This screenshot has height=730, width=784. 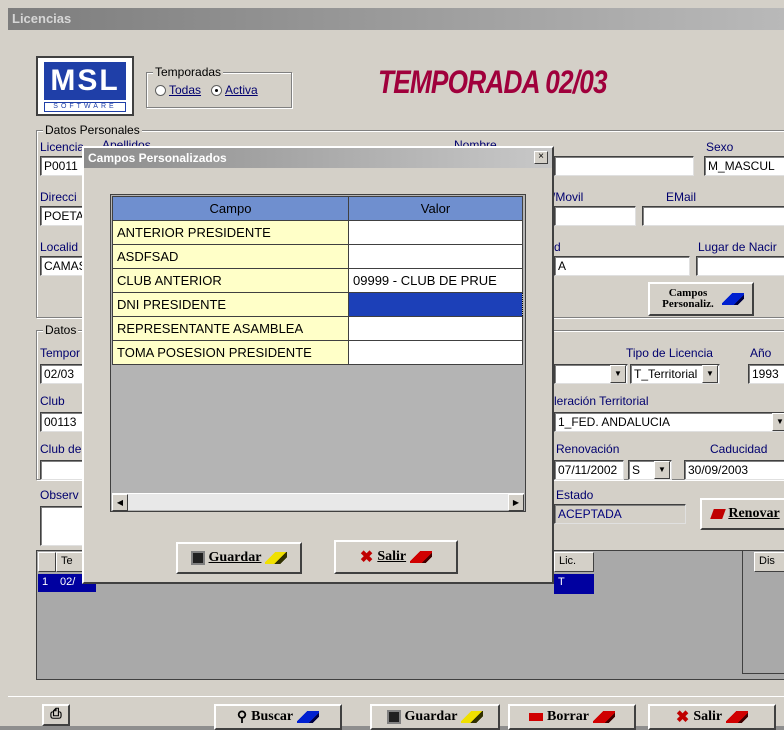 I want to click on club-label: Club, so click(x=52, y=401).